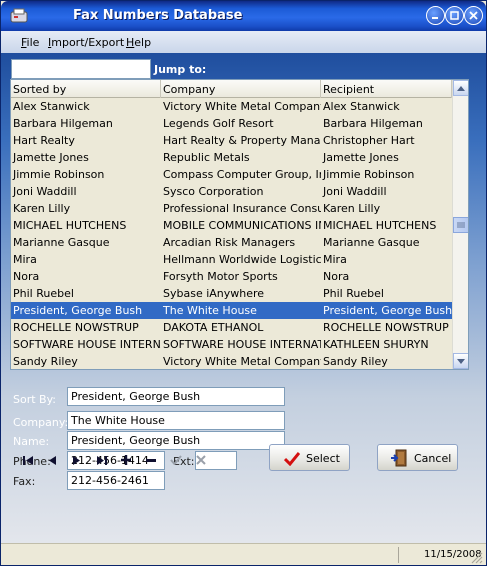 This screenshot has height=566, width=487. Describe the element at coordinates (25, 259) in the screenshot. I see `sorted-by-cell: Mira` at that location.